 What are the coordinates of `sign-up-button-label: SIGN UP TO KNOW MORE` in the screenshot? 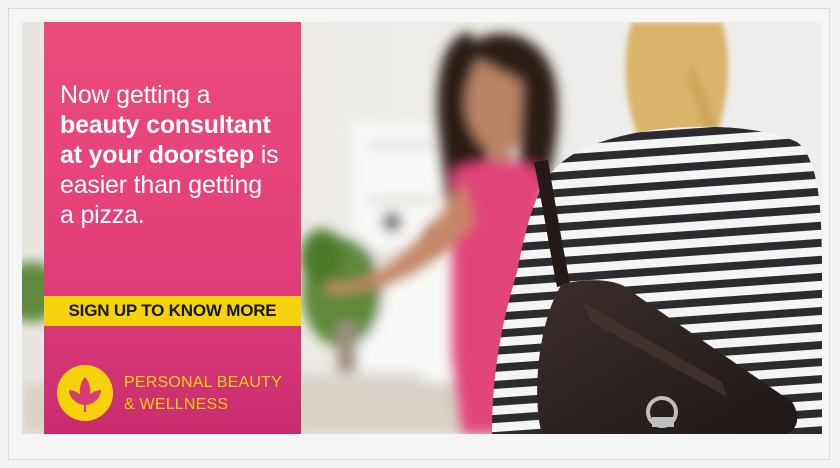 It's located at (172, 310).